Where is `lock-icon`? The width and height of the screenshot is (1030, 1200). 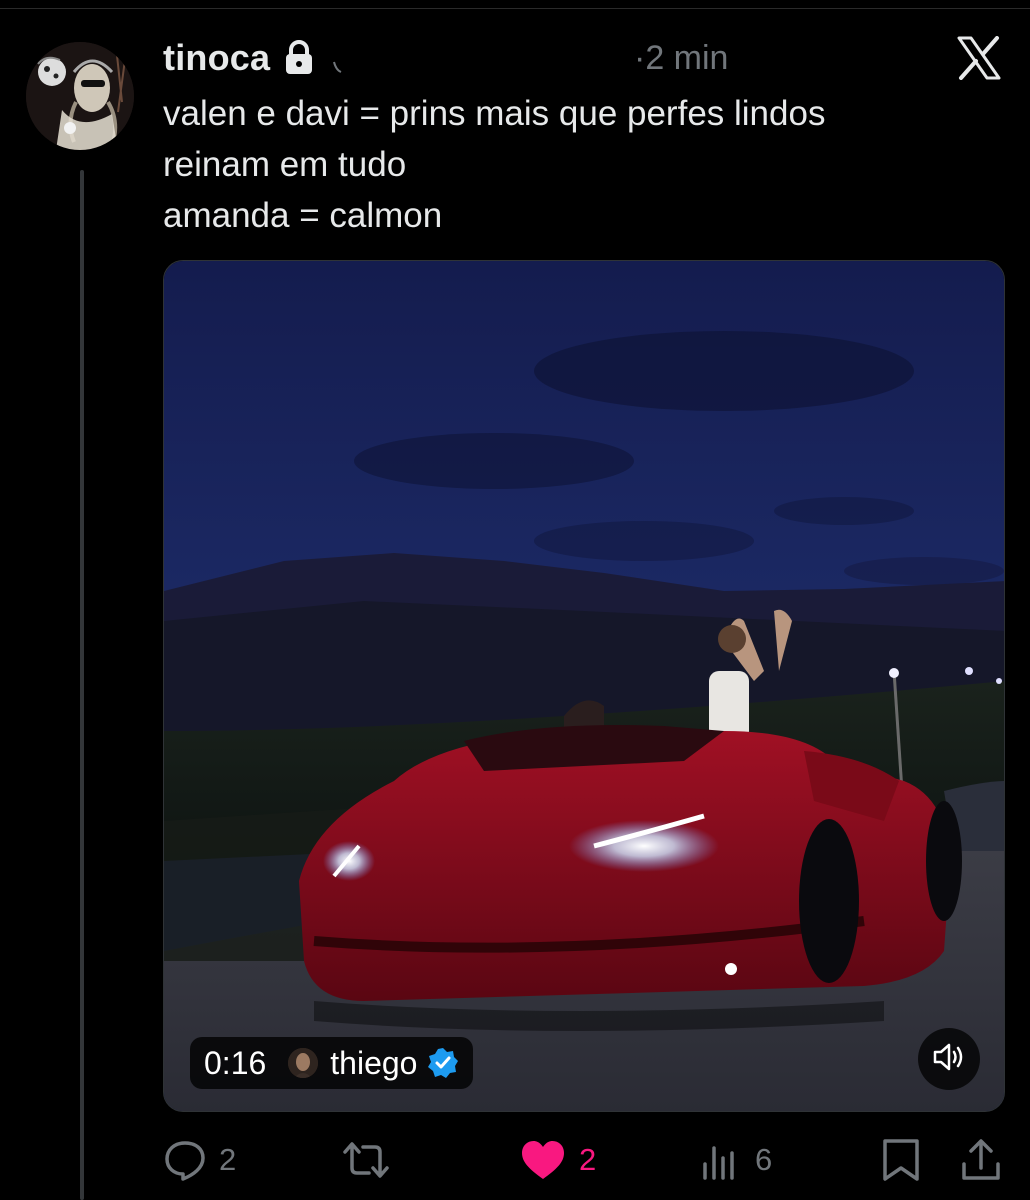
lock-icon is located at coordinates (299, 58).